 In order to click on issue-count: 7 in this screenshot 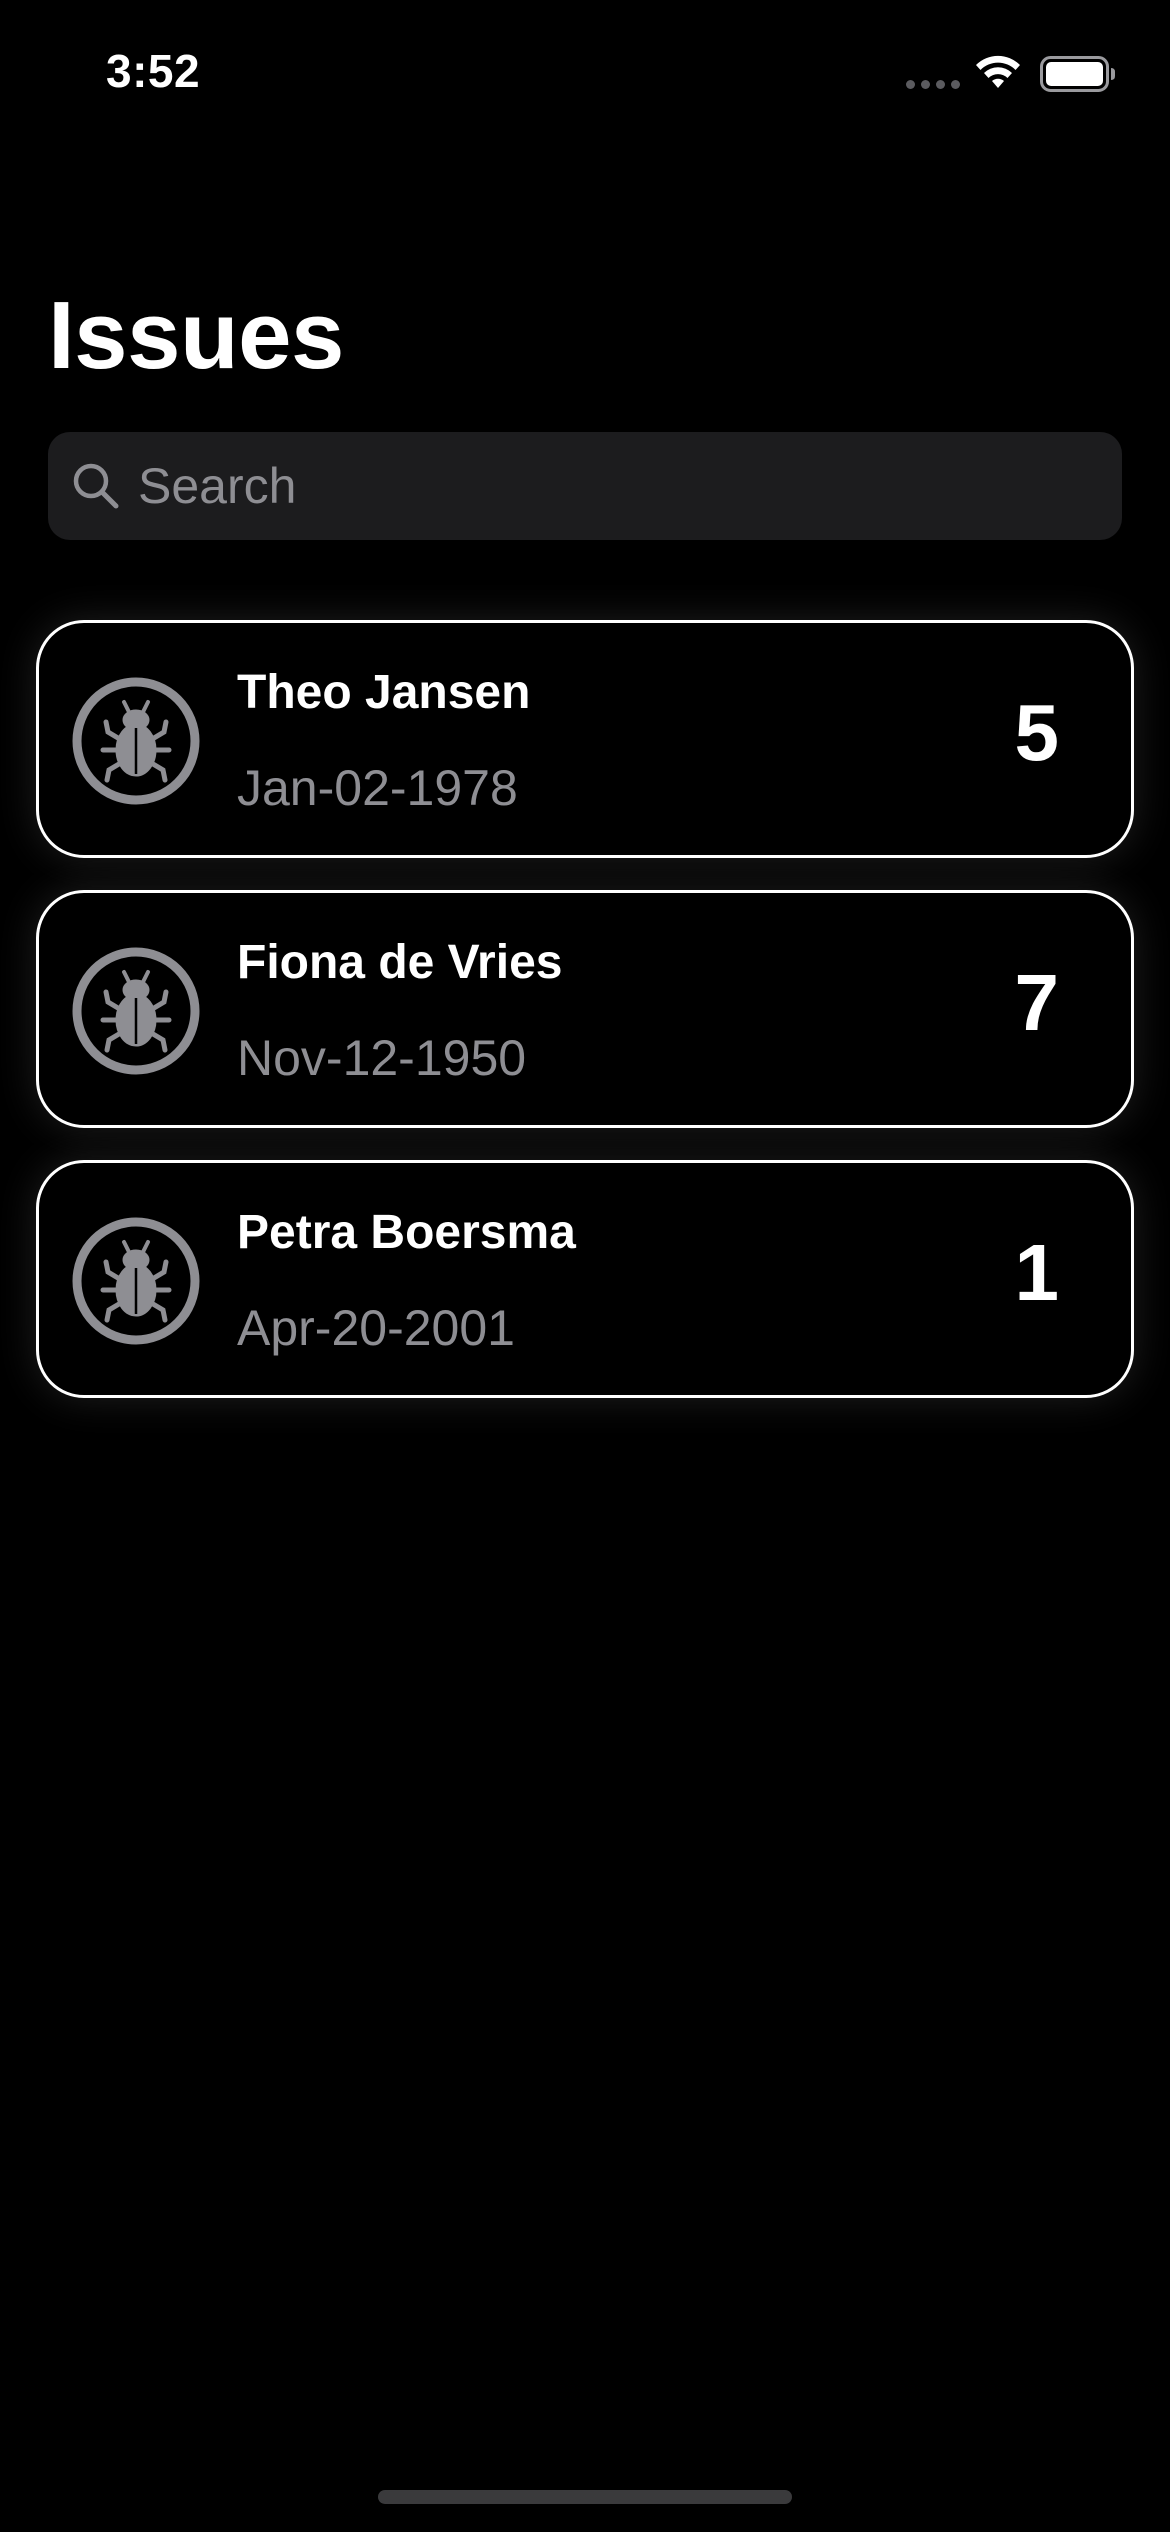, I will do `click(1037, 1002)`.